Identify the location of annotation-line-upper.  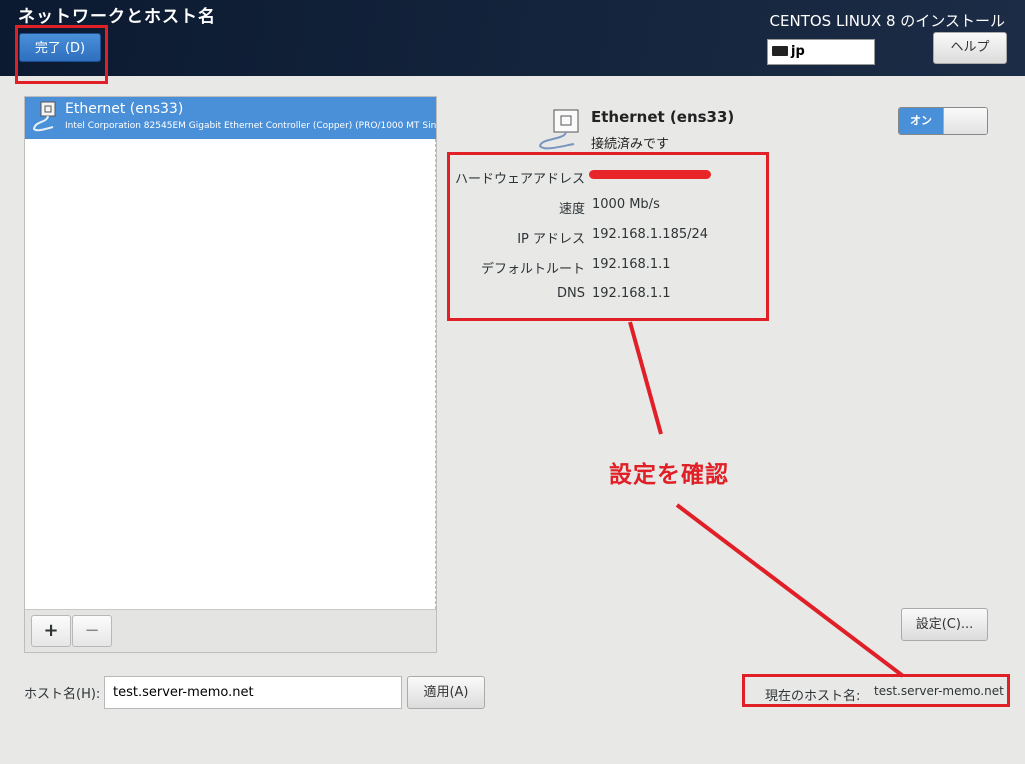
(645, 378).